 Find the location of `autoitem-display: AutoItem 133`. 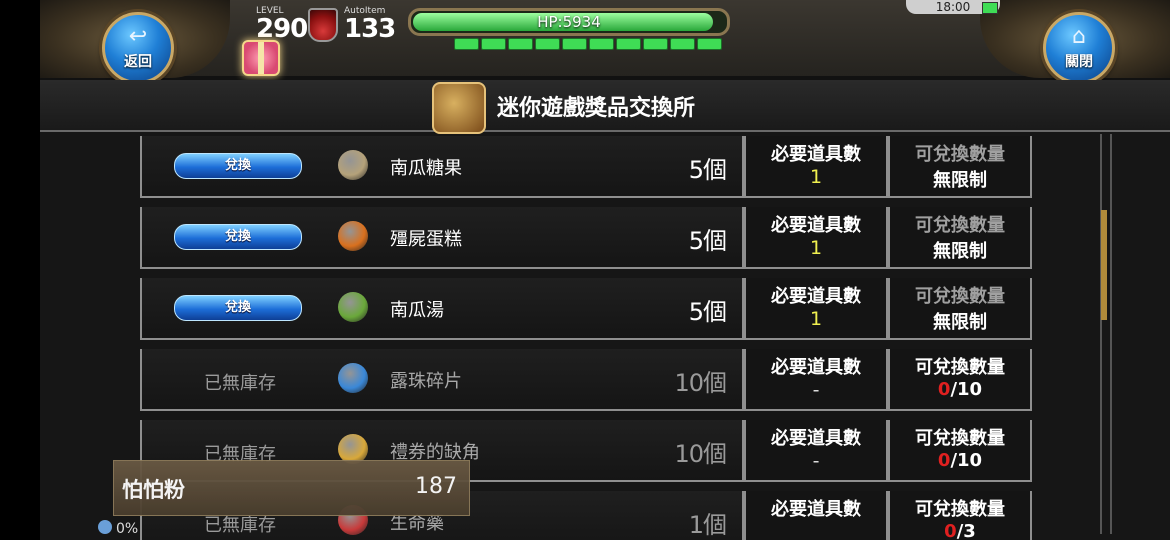

autoitem-display: AutoItem 133 is located at coordinates (370, 25).